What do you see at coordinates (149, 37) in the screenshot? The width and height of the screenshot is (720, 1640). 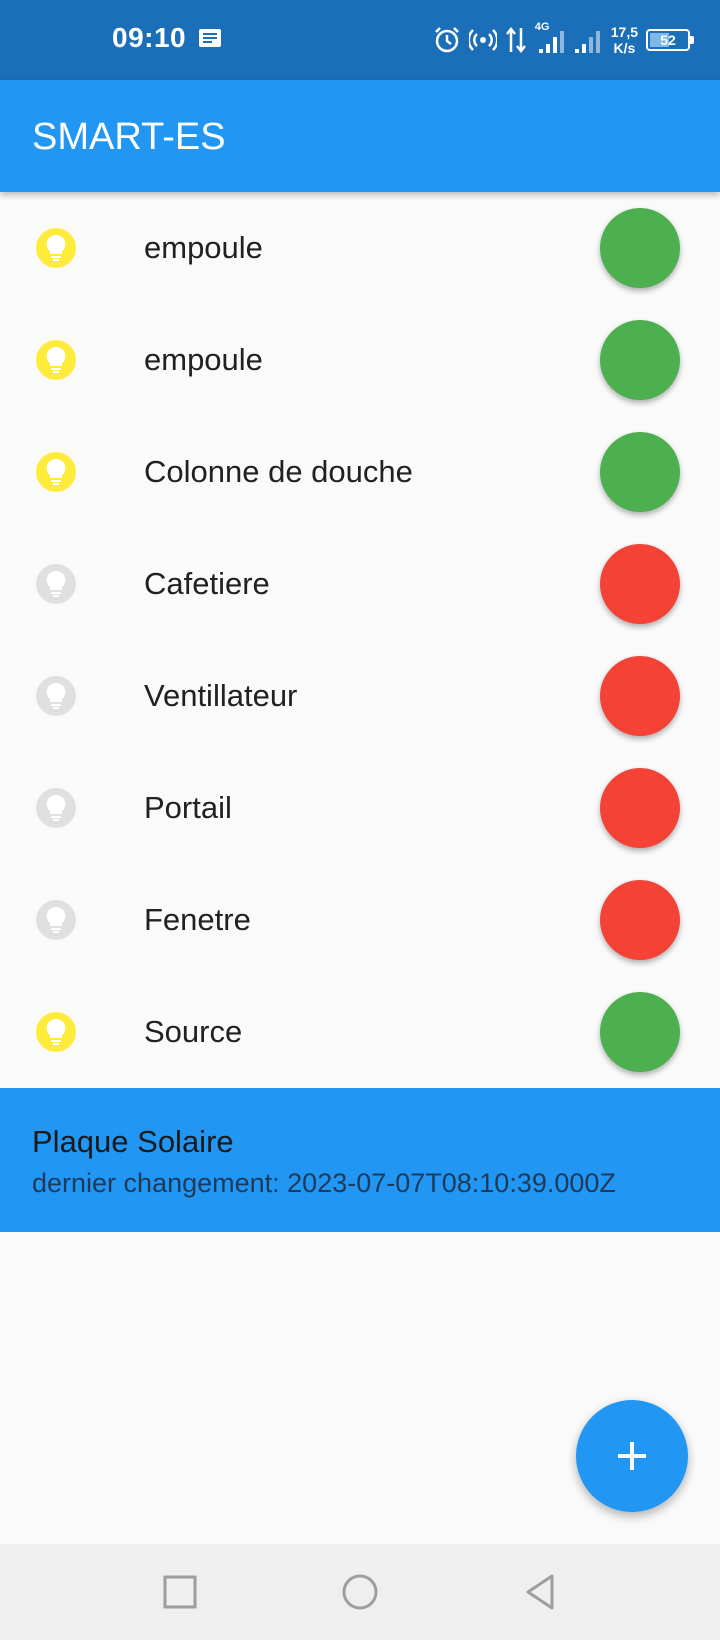 I see `status-time: 09:10` at bounding box center [149, 37].